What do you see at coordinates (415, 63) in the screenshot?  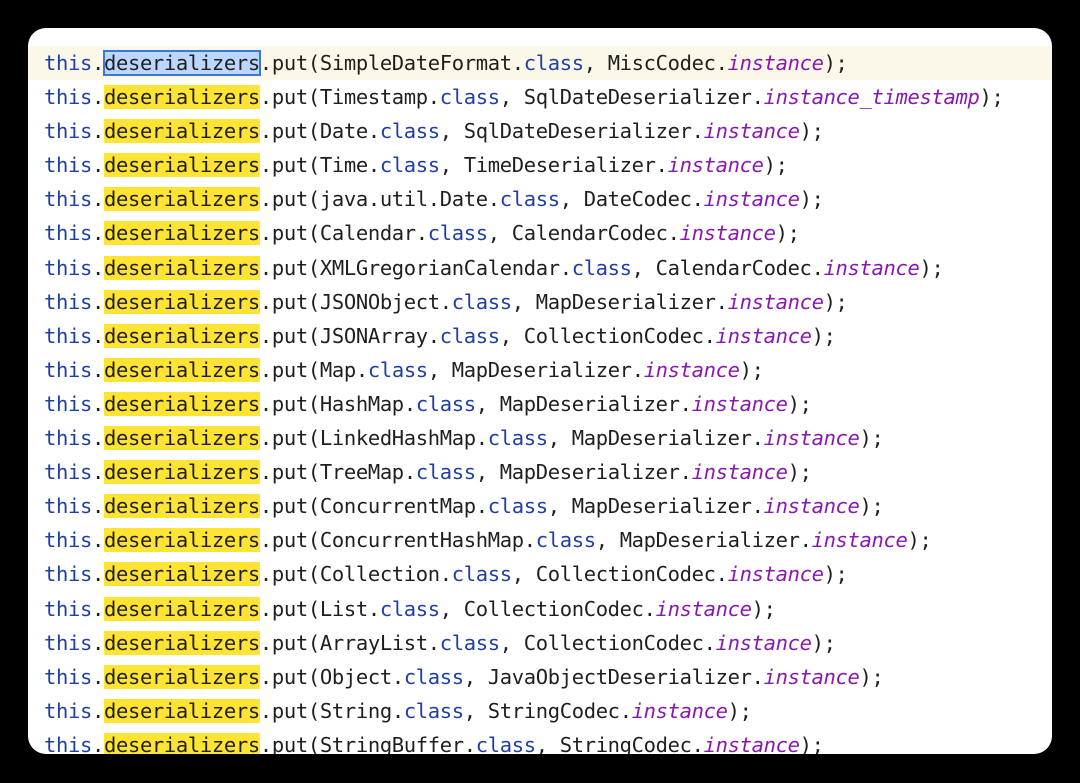 I see `type-name: SimpleDateFormat` at bounding box center [415, 63].